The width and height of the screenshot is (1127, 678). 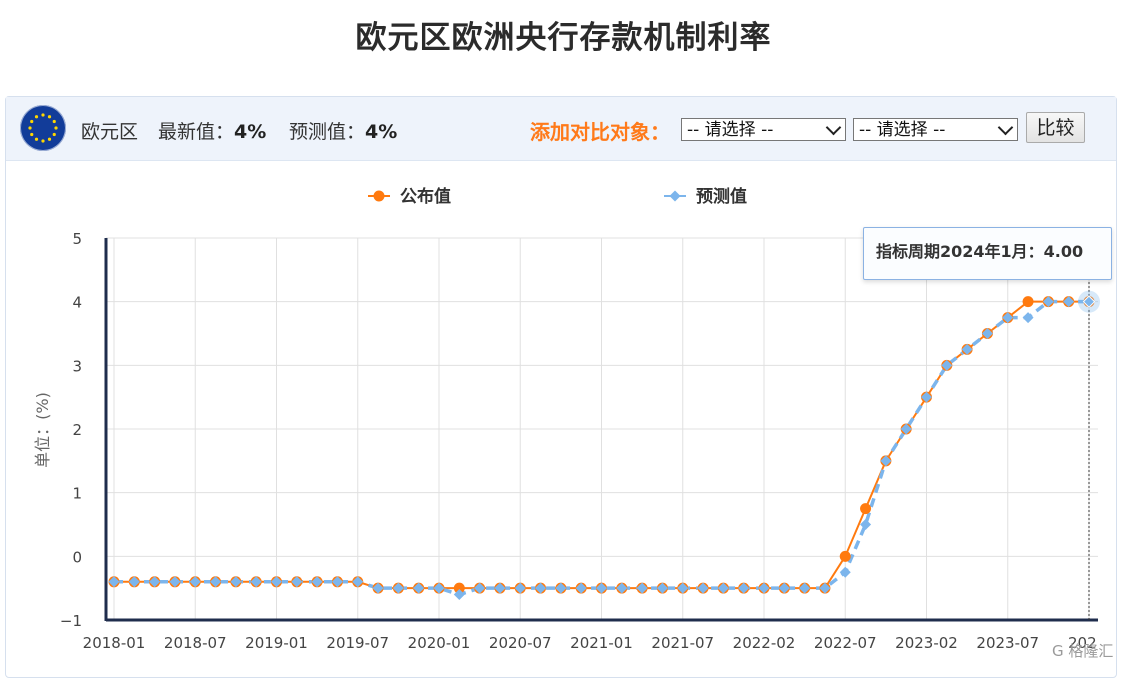 What do you see at coordinates (77, 430) in the screenshot?
I see `y-tick-label: 2` at bounding box center [77, 430].